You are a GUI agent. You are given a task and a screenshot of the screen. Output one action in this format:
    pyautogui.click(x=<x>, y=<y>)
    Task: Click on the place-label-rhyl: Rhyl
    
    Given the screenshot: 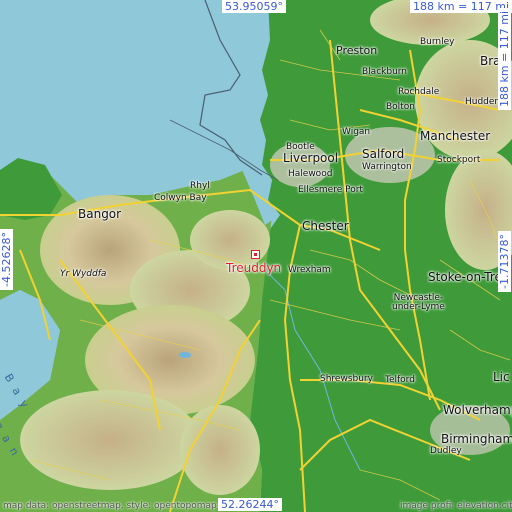 What is the action you would take?
    pyautogui.click(x=200, y=186)
    